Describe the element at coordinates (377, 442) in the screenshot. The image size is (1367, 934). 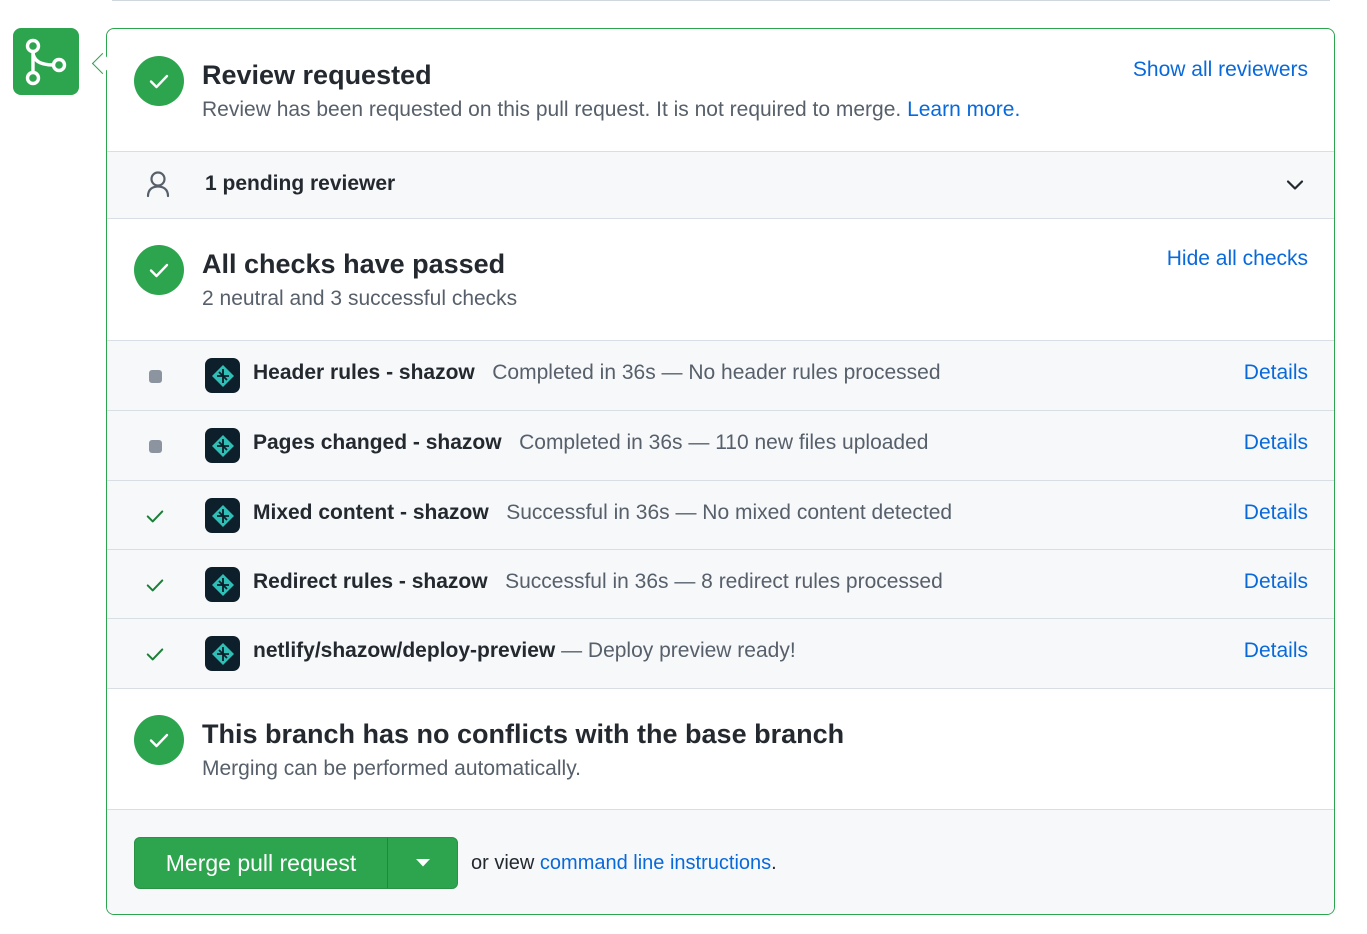
I see `check-name: Pages changed - shazow` at that location.